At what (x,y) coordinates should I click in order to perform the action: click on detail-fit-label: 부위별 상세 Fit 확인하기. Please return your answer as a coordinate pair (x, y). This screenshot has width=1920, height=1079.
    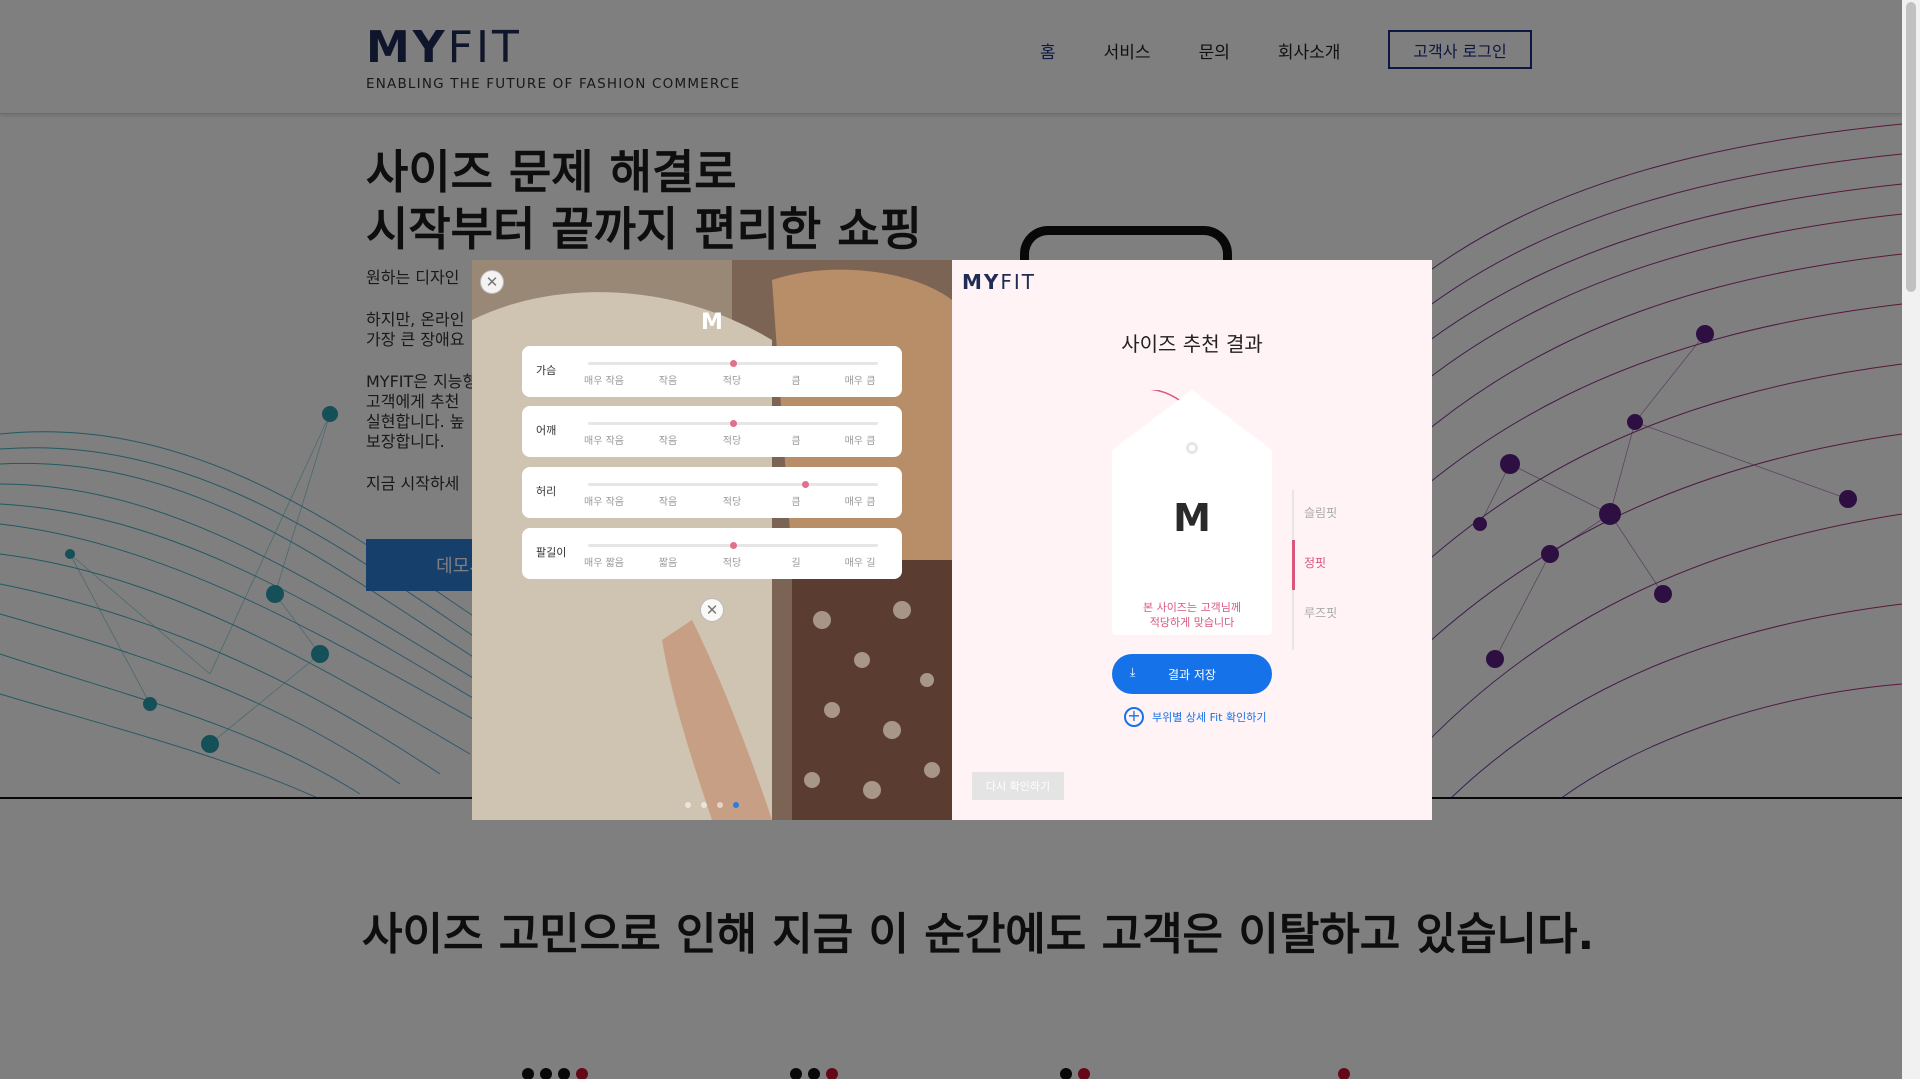
    Looking at the image, I should click on (1209, 717).